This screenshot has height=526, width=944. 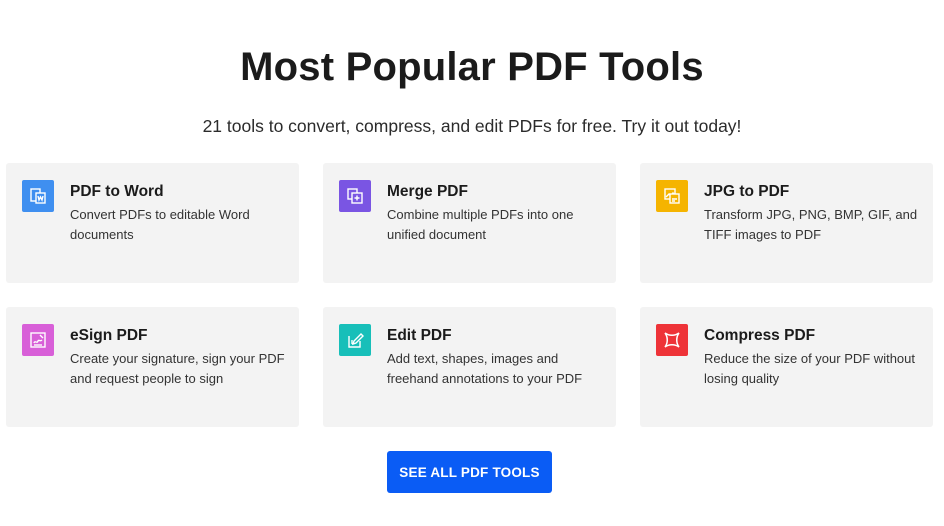 I want to click on tool-name: Merge PDF, so click(x=427, y=191).